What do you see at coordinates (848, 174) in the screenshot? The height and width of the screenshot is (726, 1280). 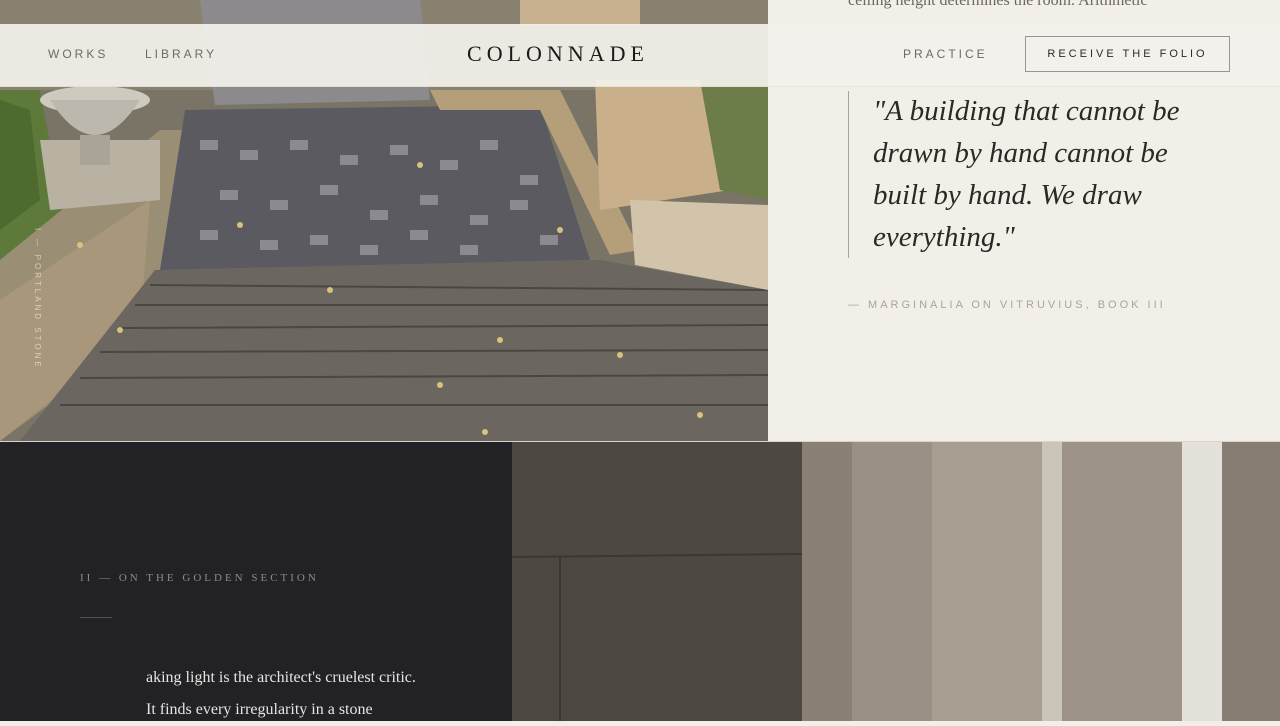 I see `quote-rule` at bounding box center [848, 174].